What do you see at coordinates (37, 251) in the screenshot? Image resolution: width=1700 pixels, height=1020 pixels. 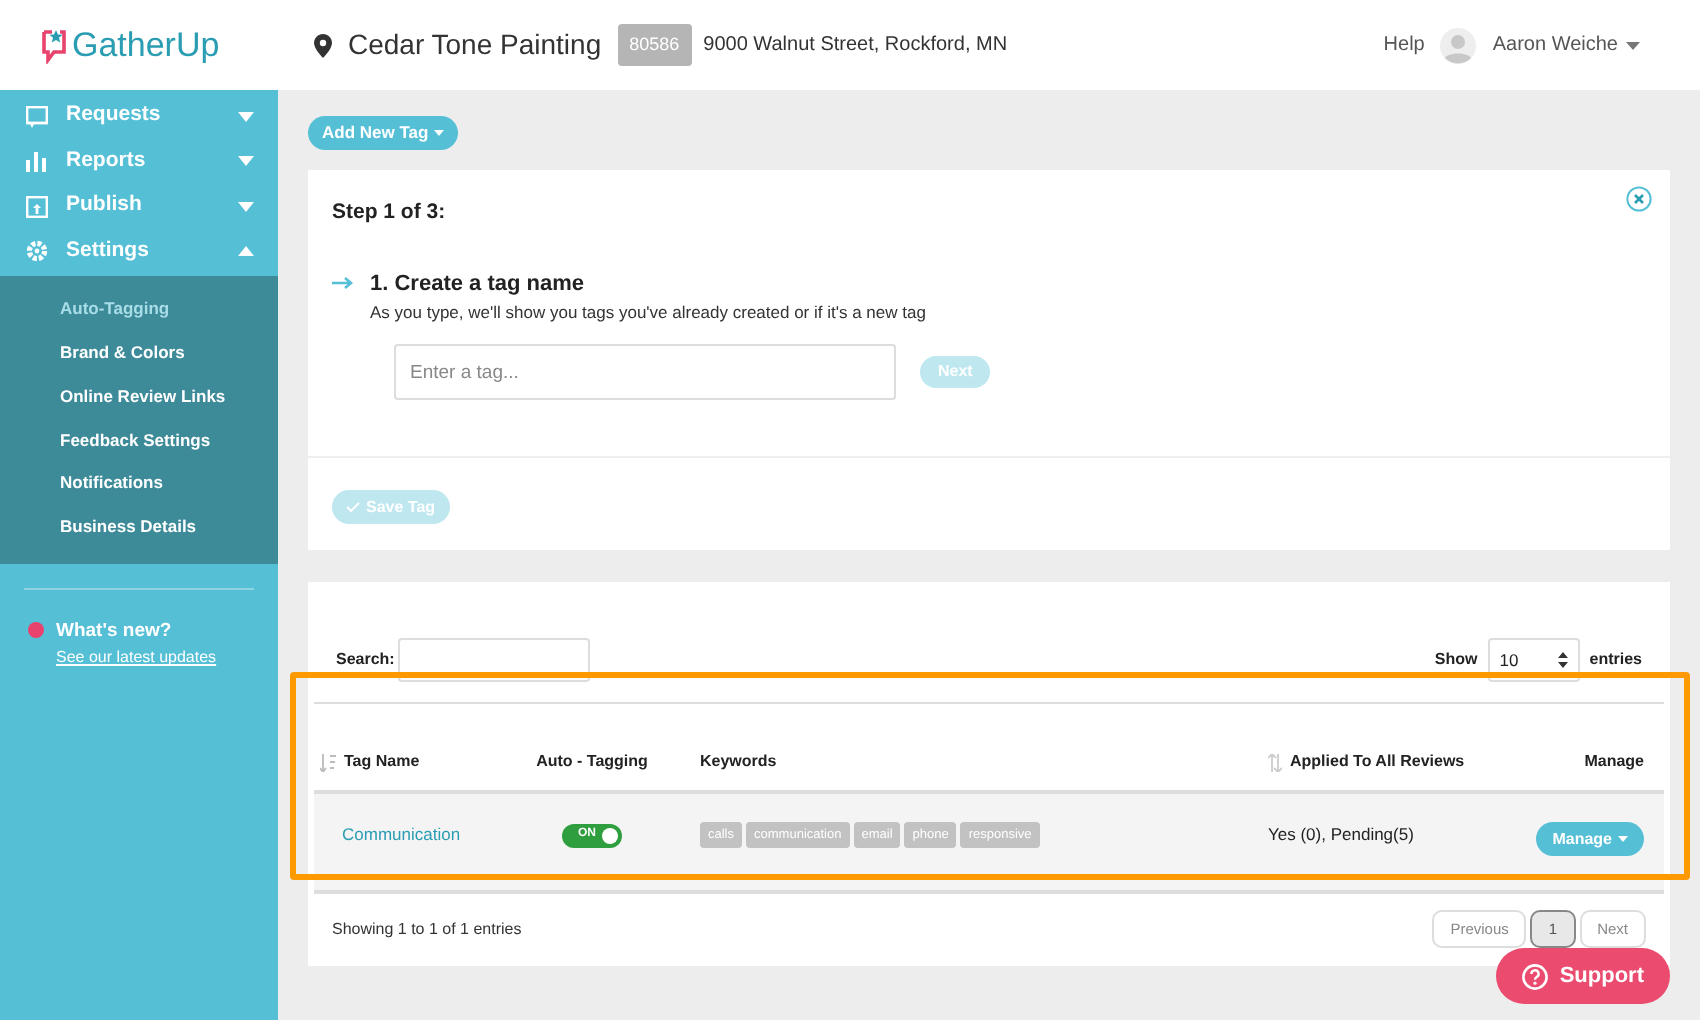 I see `settings-icon` at bounding box center [37, 251].